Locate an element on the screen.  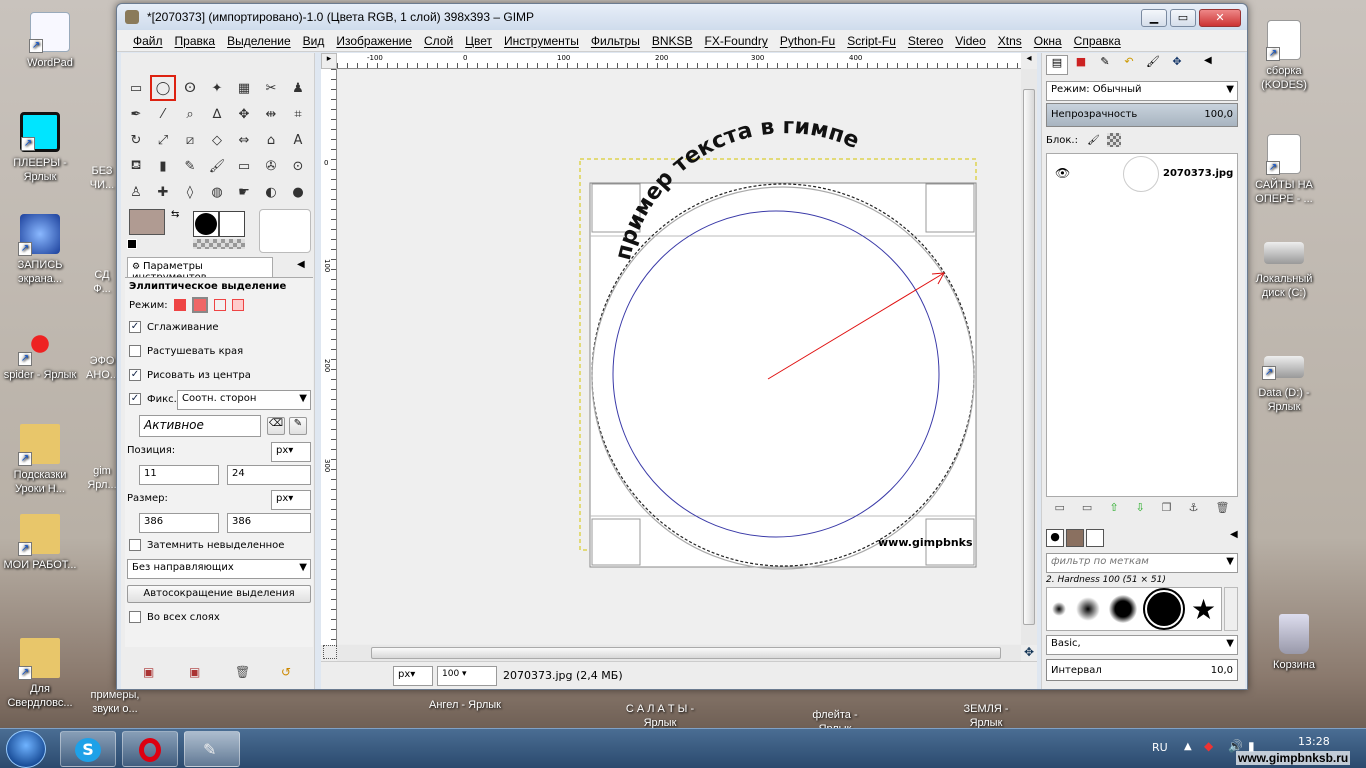
brush-grid: ★ is located at coordinates (1134, 609).